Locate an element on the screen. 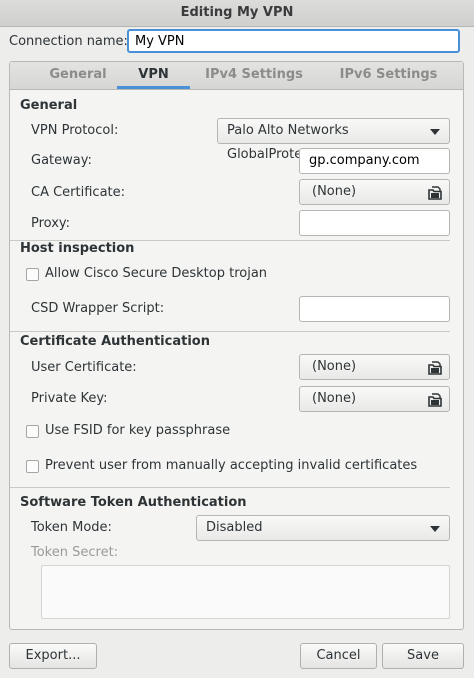  gateway-input: gp.company.com is located at coordinates (374, 161).